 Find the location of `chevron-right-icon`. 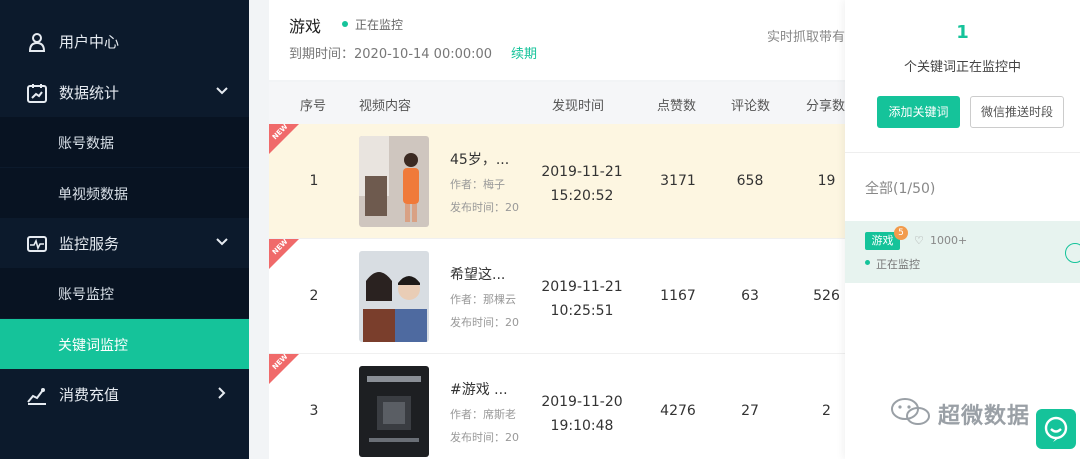

chevron-right-icon is located at coordinates (222, 393).